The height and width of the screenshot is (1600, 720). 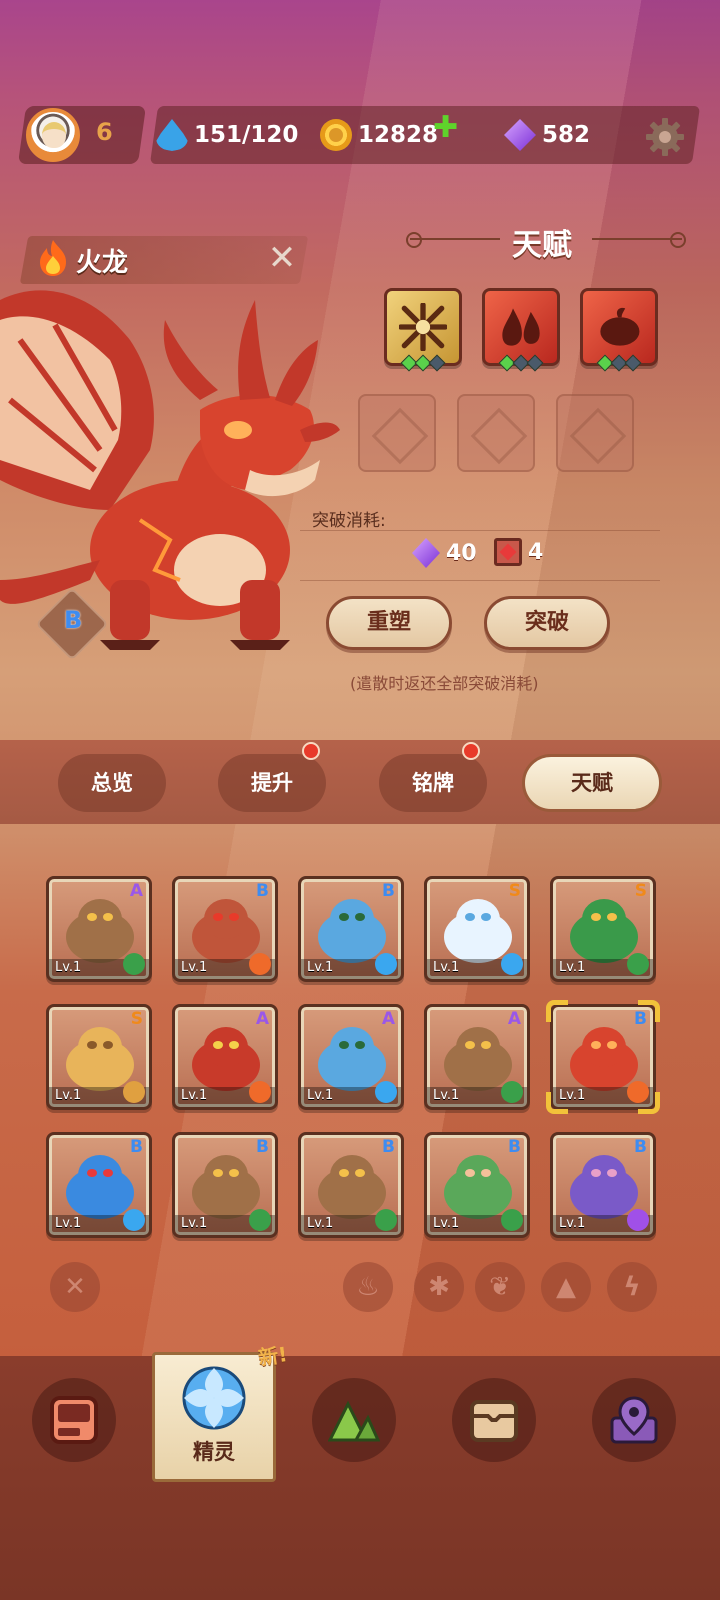 What do you see at coordinates (444, 683) in the screenshot?
I see `refund-hint: (遣散时返还全部突破消耗)` at bounding box center [444, 683].